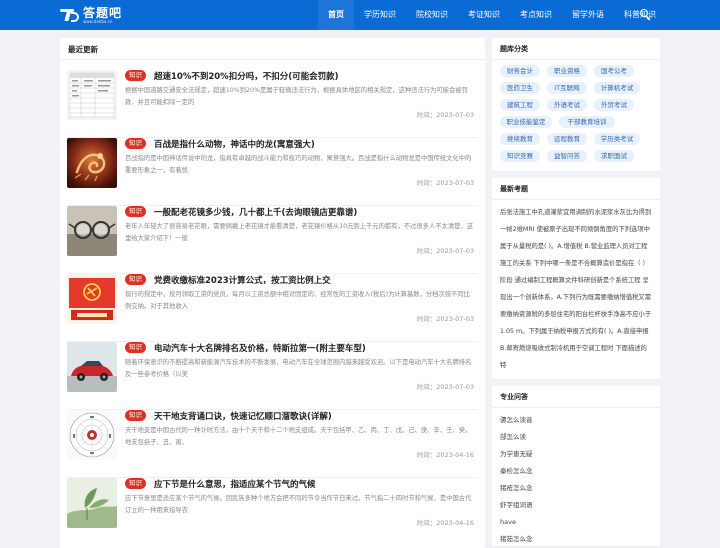 The height and width of the screenshot is (548, 720). What do you see at coordinates (514, 189) in the screenshot?
I see `panel-title: 最新考题` at bounding box center [514, 189].